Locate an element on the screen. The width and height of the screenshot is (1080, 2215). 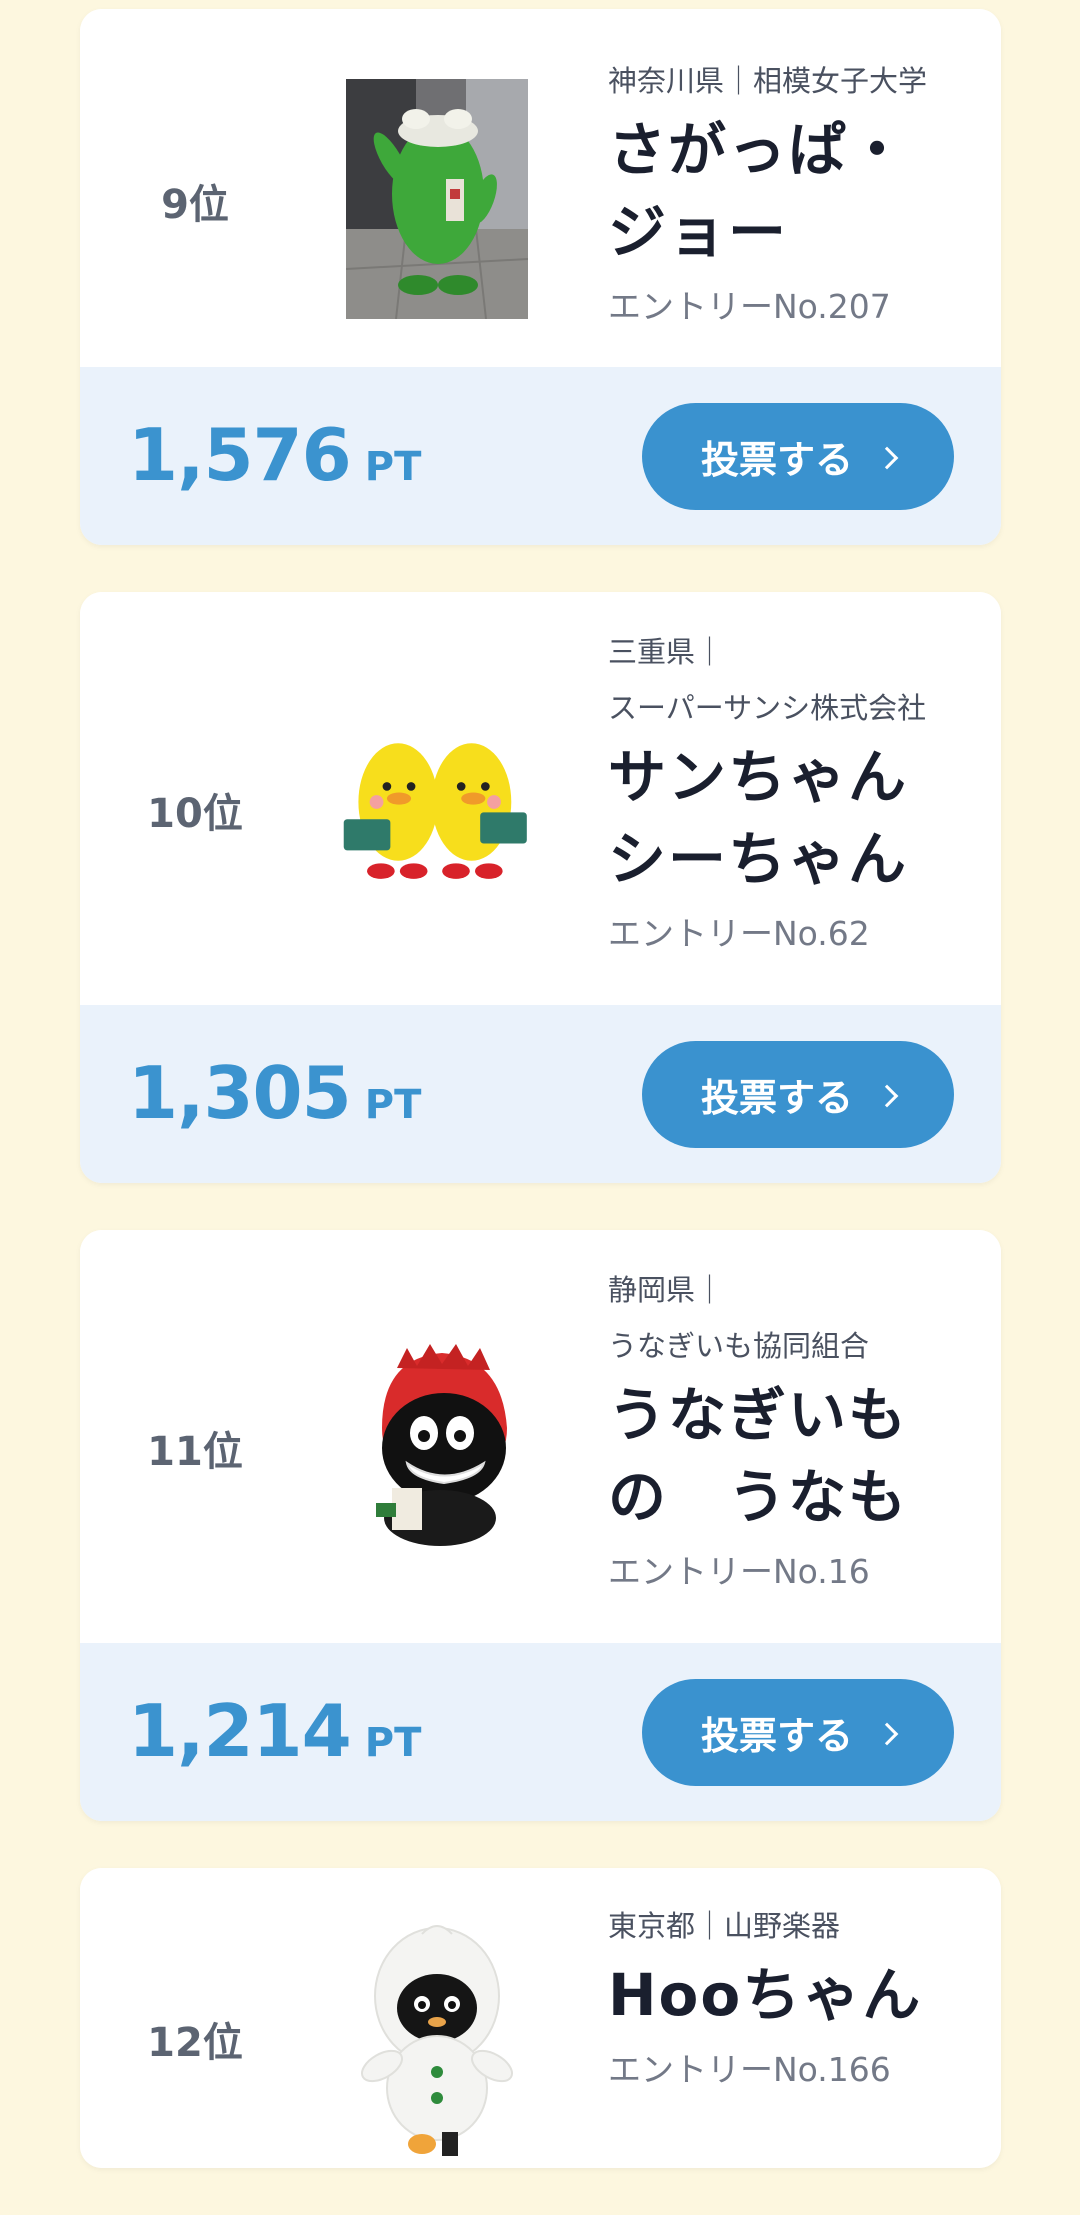
mascot-name: うなぎいも の うなも is located at coordinates (758, 1456).